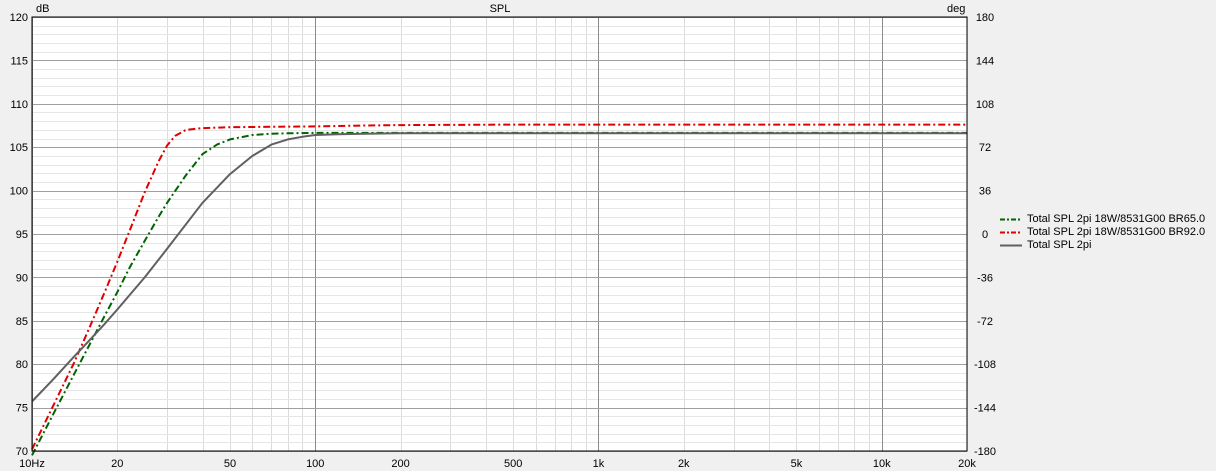  Describe the element at coordinates (500, 9) in the screenshot. I see `chart-title: SPL` at that location.